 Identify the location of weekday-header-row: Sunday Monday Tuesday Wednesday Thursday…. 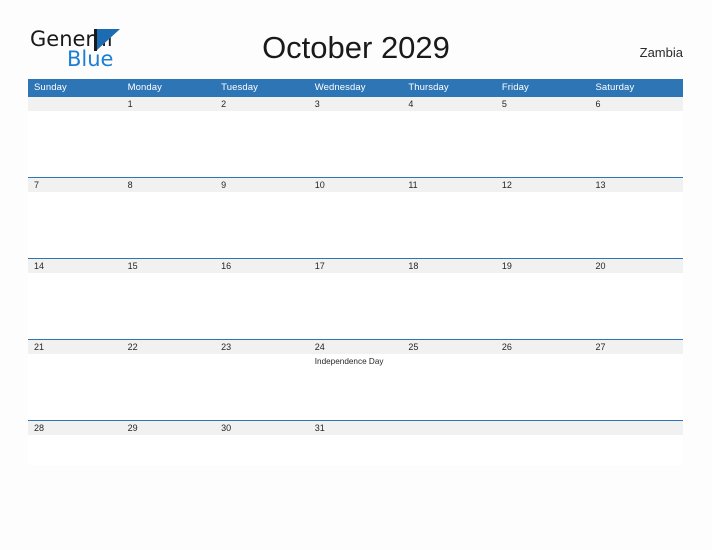
(355, 87).